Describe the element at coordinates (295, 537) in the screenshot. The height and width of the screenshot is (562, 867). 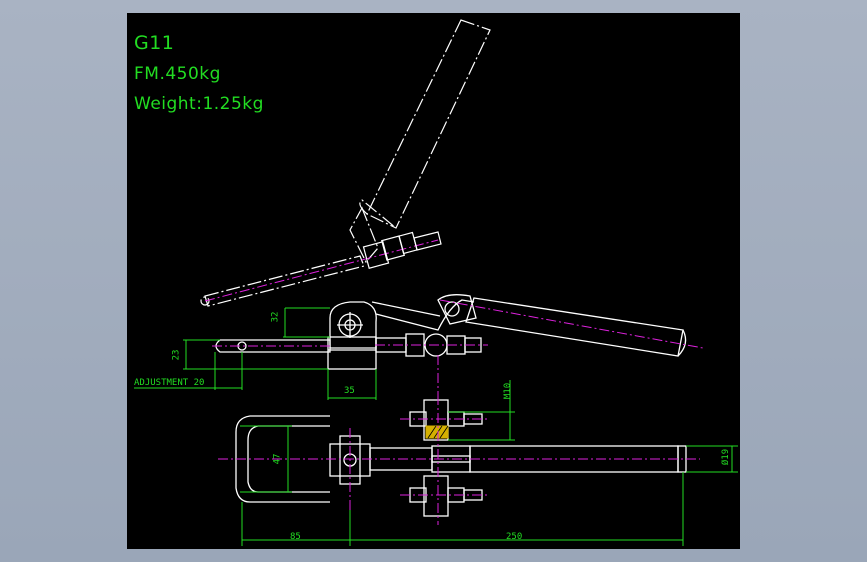
I see `dim-85: 85` at that location.